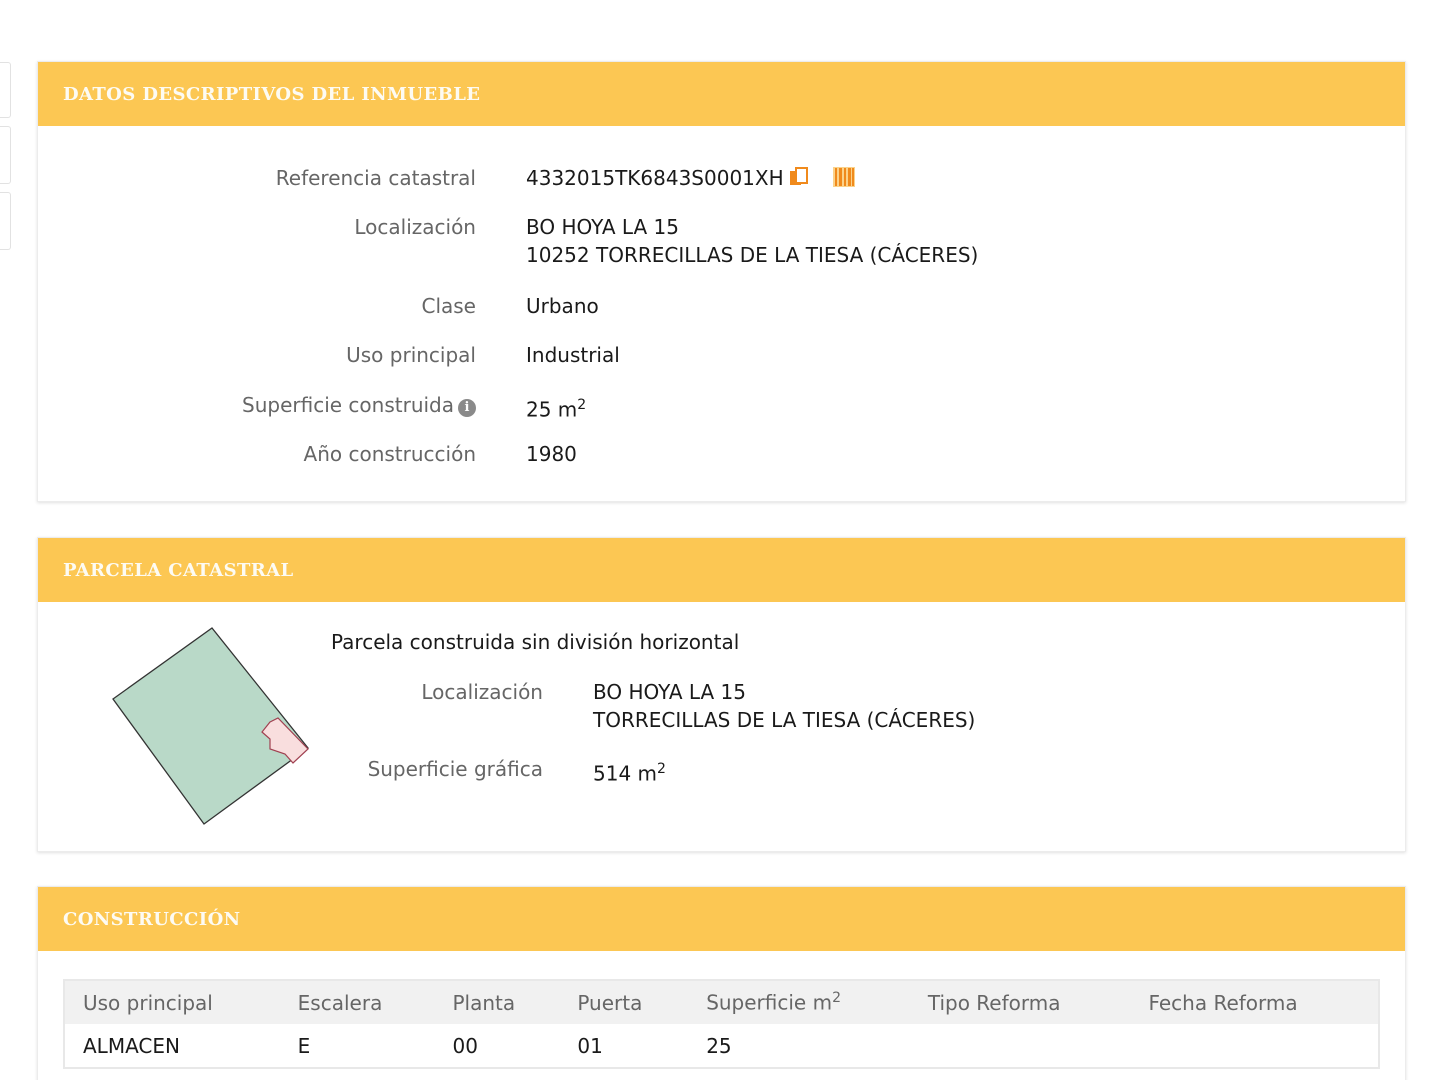 This screenshot has width=1441, height=1080. I want to click on cell-puerta: 01, so click(590, 1045).